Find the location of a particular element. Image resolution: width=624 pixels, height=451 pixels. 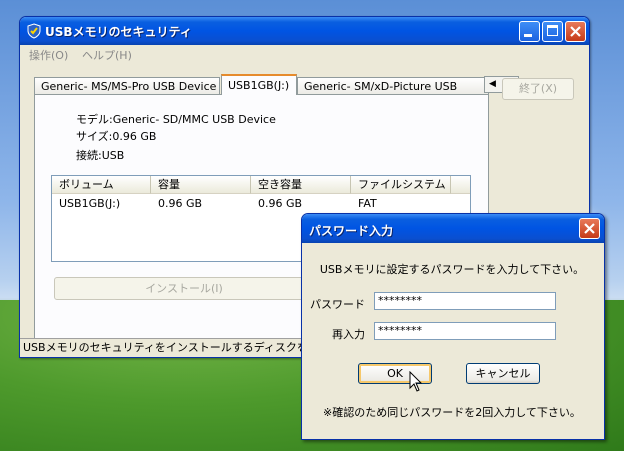

column-header-capacity: 容量 is located at coordinates (201, 185).